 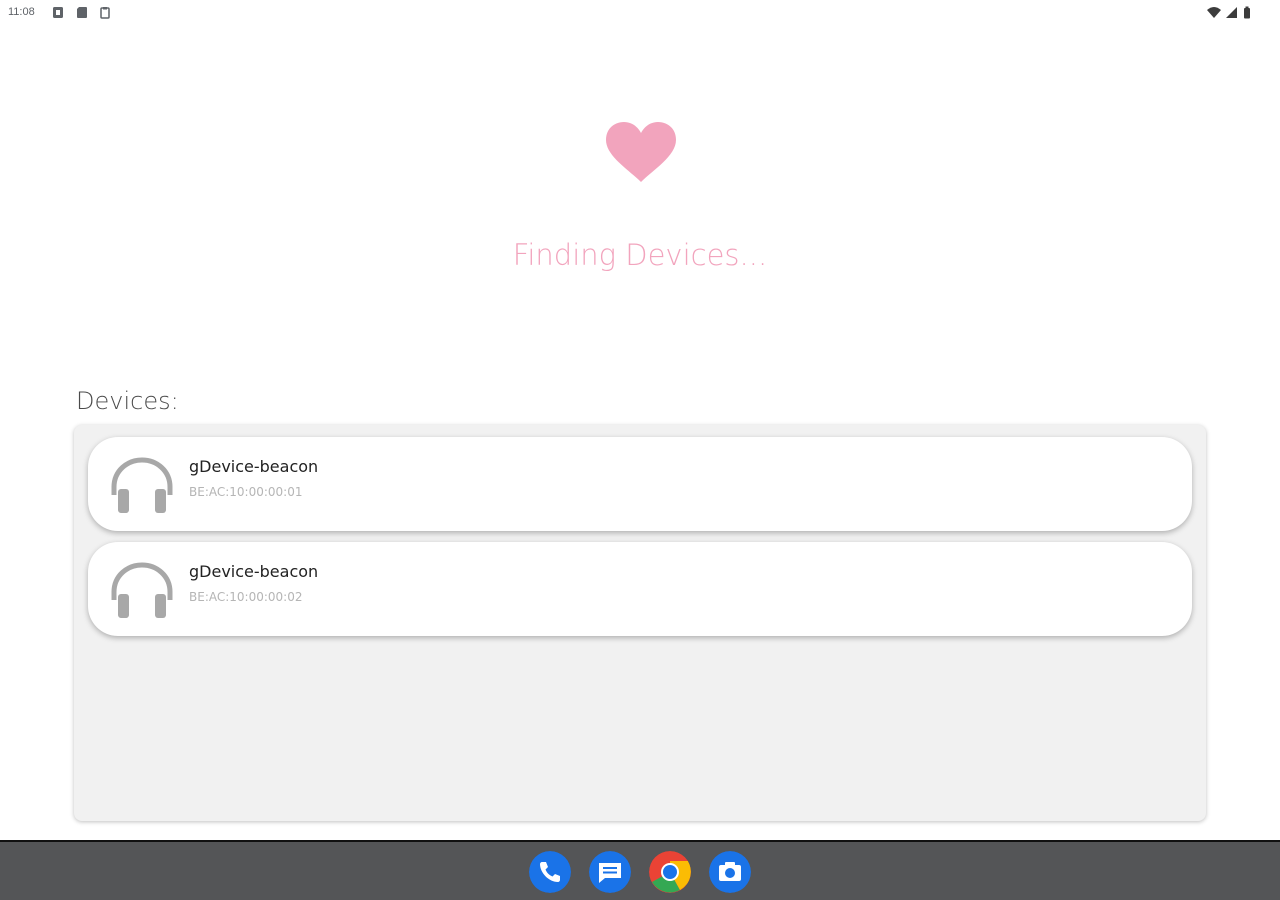 I want to click on signal-icon, so click(x=1231, y=12).